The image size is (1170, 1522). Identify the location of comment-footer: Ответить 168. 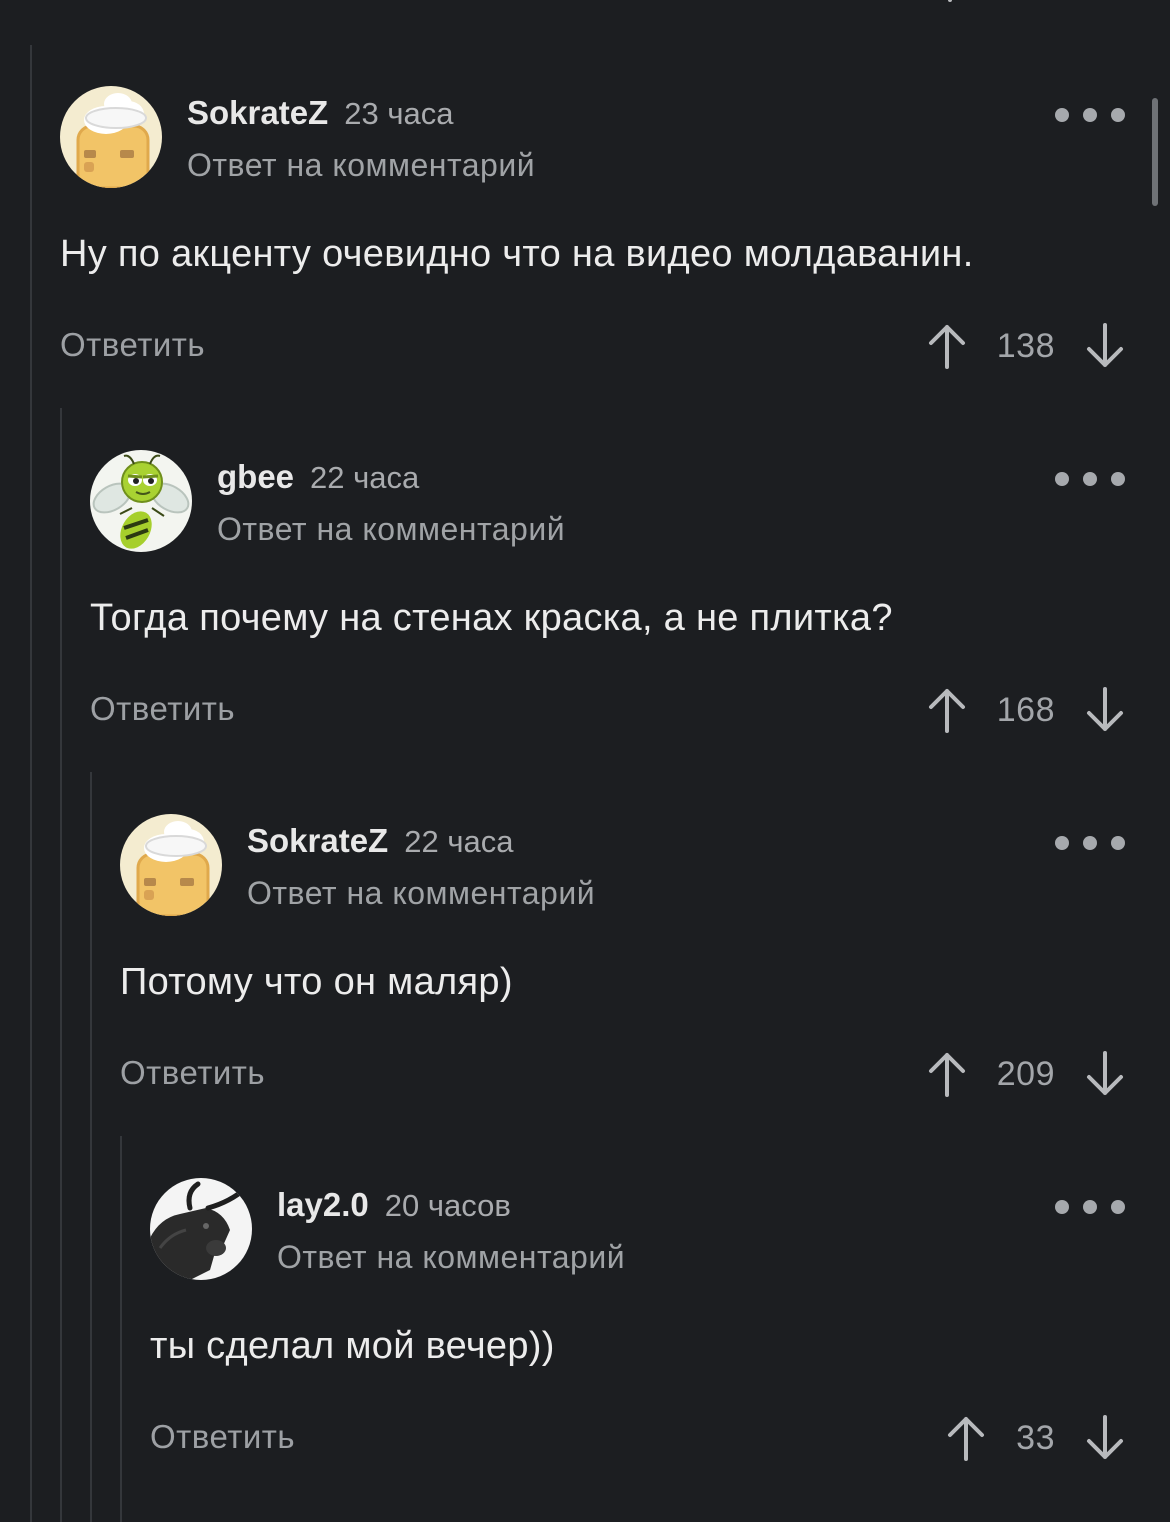
(607, 710).